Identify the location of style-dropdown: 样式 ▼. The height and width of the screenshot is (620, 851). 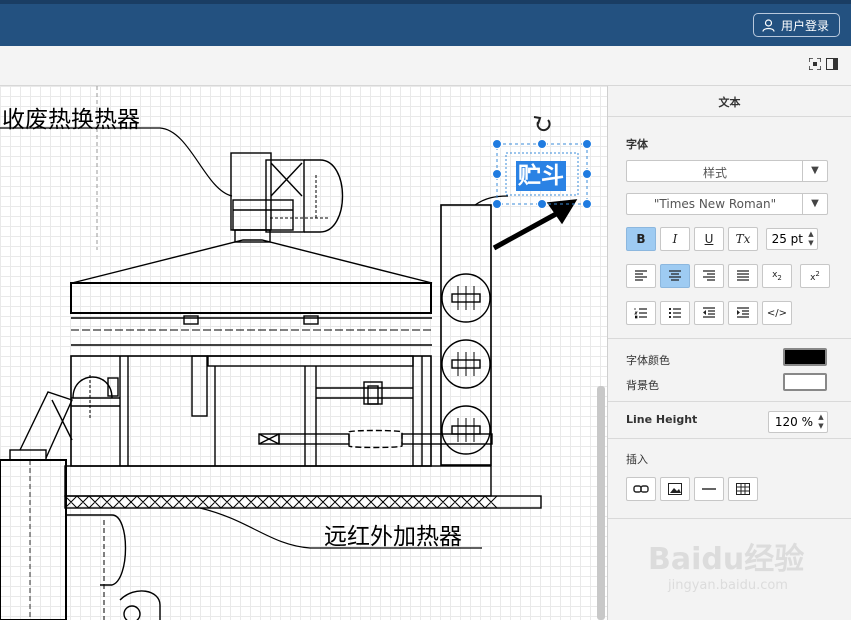
(727, 171).